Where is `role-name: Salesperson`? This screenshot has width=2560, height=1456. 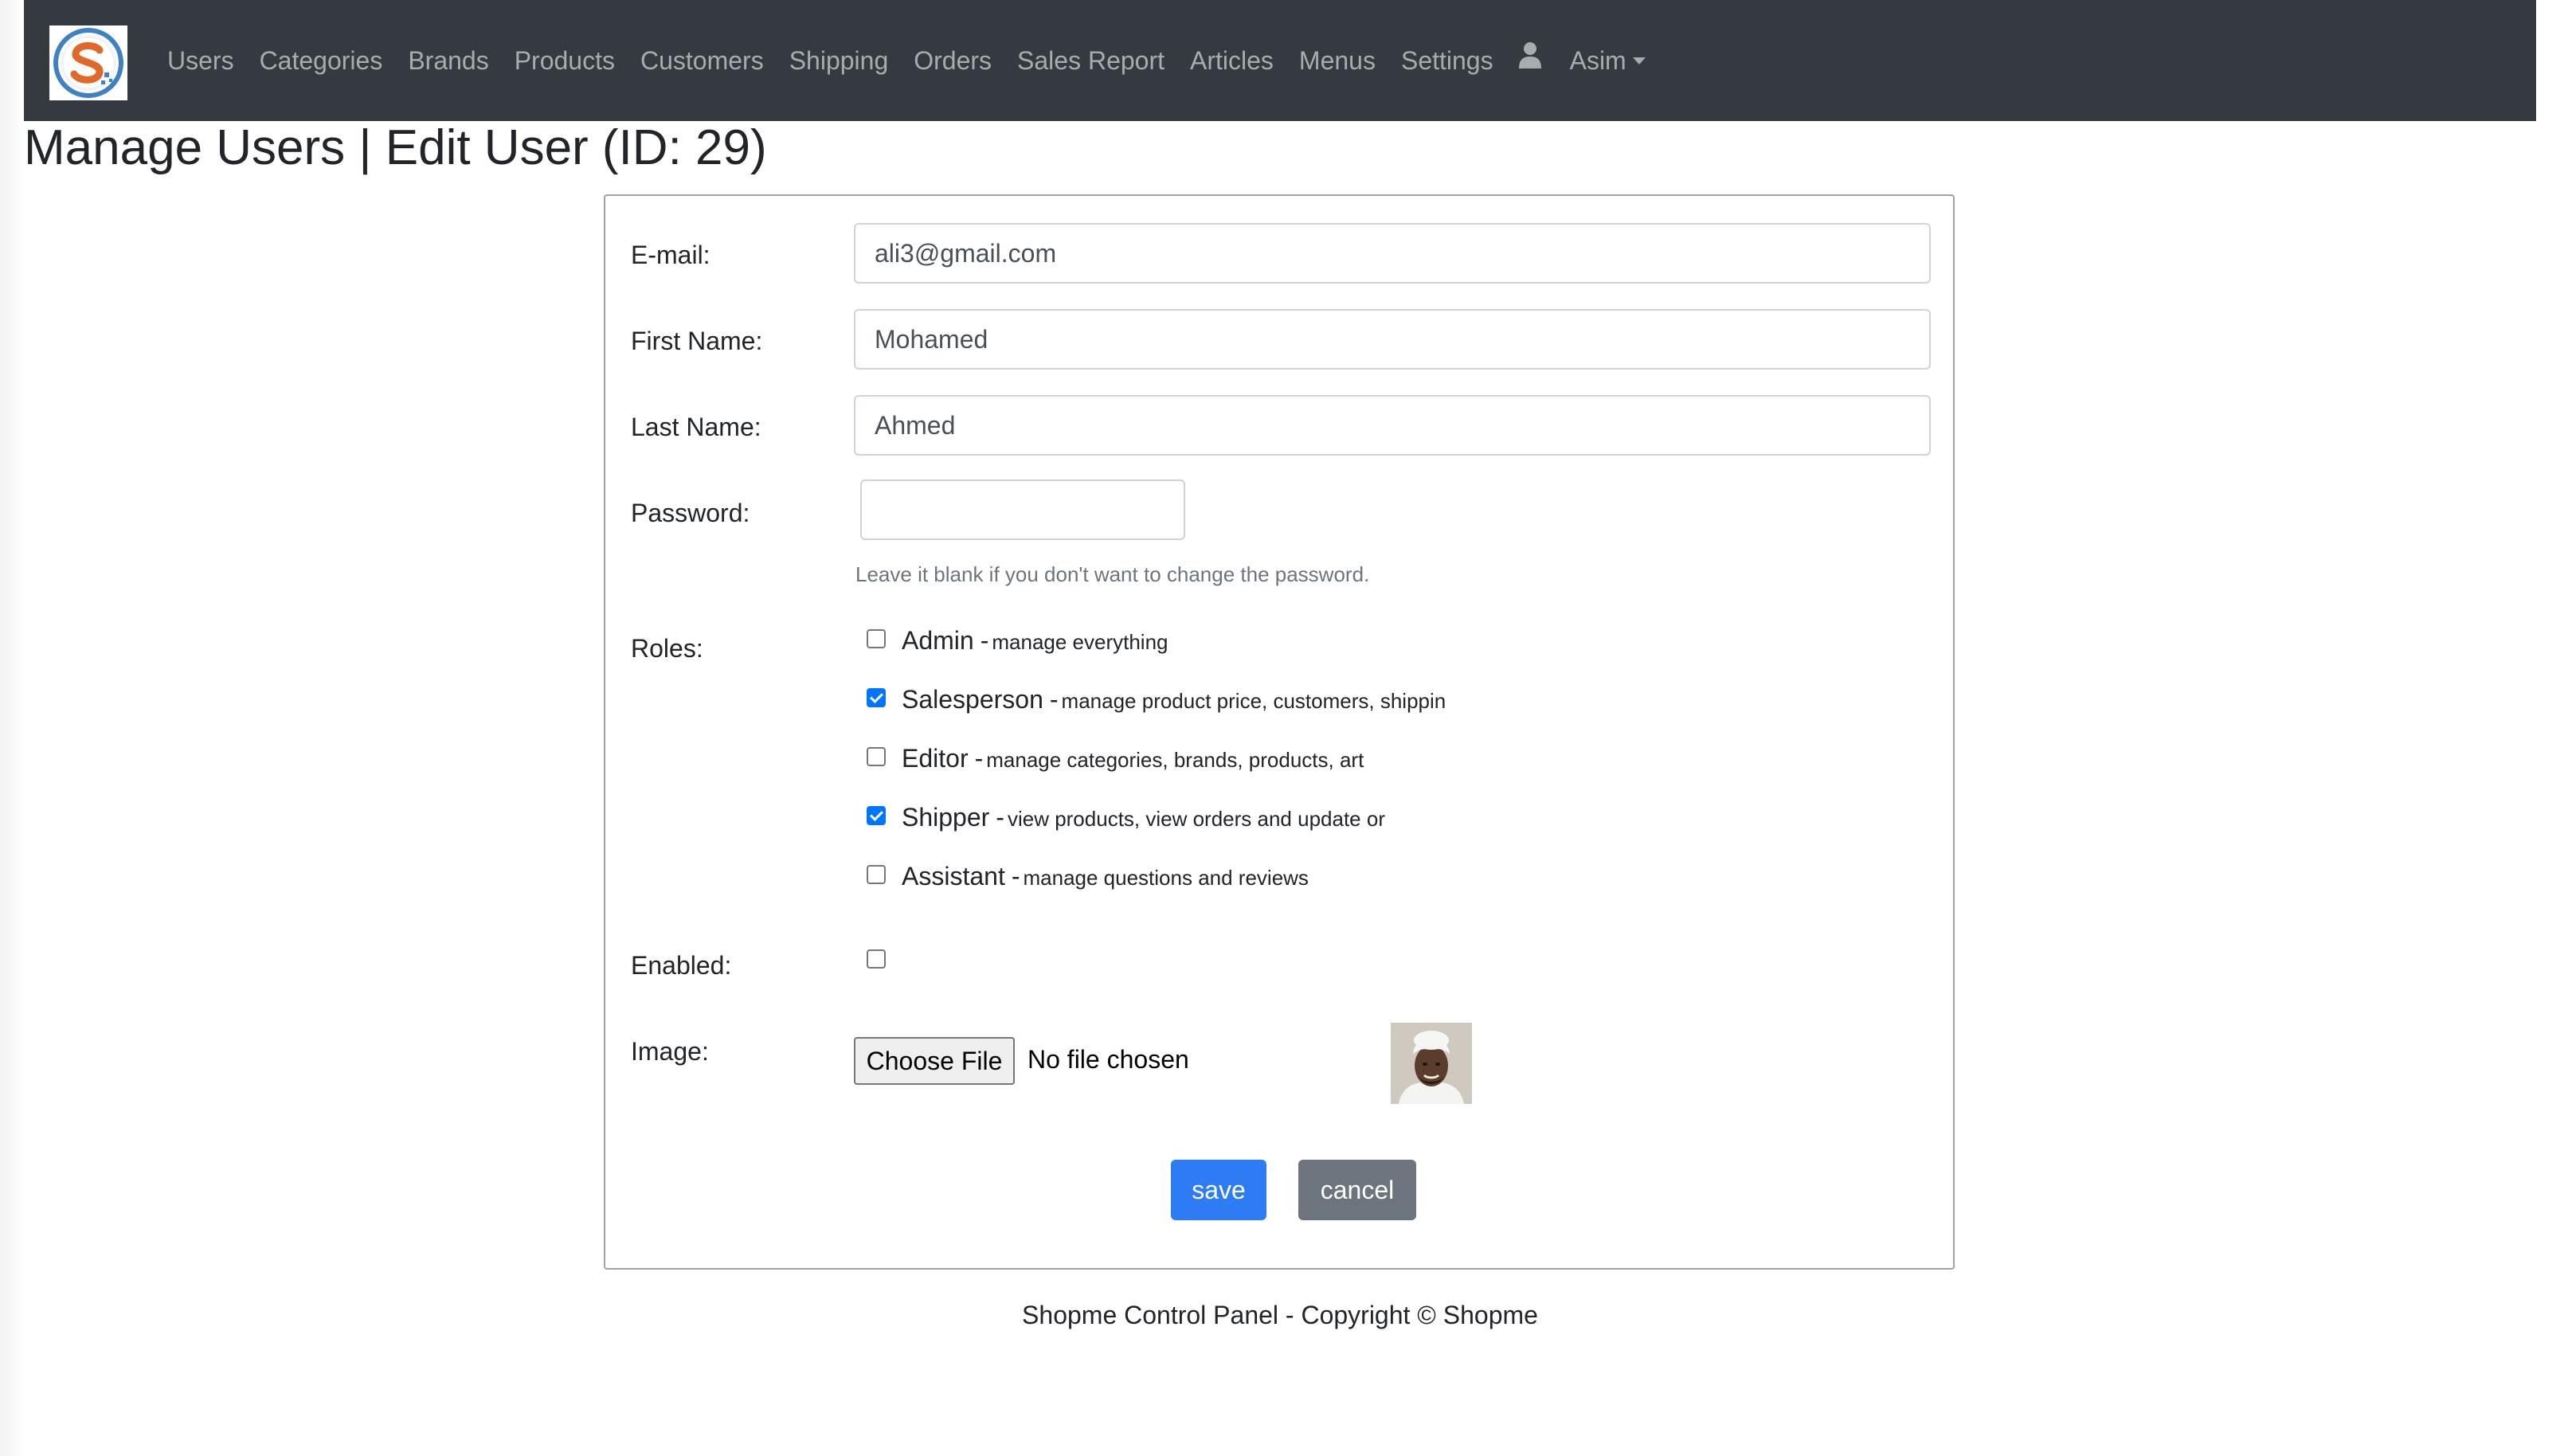 role-name: Salesperson is located at coordinates (972, 699).